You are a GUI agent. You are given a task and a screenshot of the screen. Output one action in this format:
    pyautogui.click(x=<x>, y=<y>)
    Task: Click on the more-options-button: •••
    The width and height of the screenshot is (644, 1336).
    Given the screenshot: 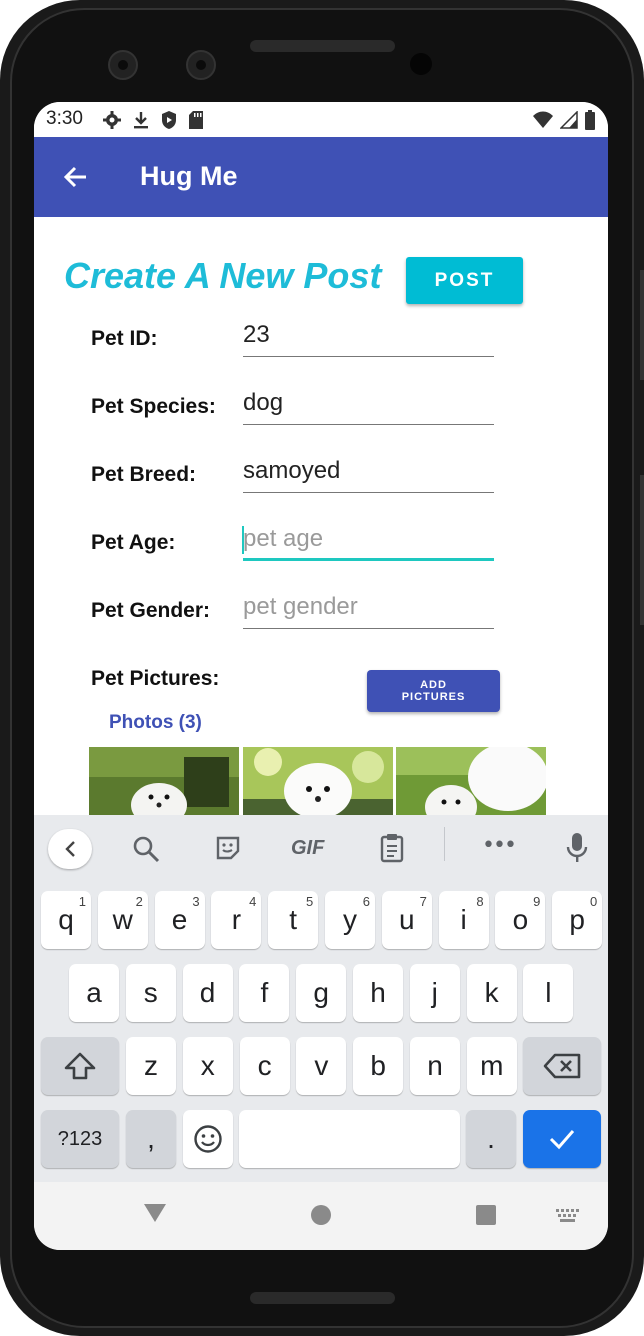 What is the action you would take?
    pyautogui.click(x=499, y=845)
    